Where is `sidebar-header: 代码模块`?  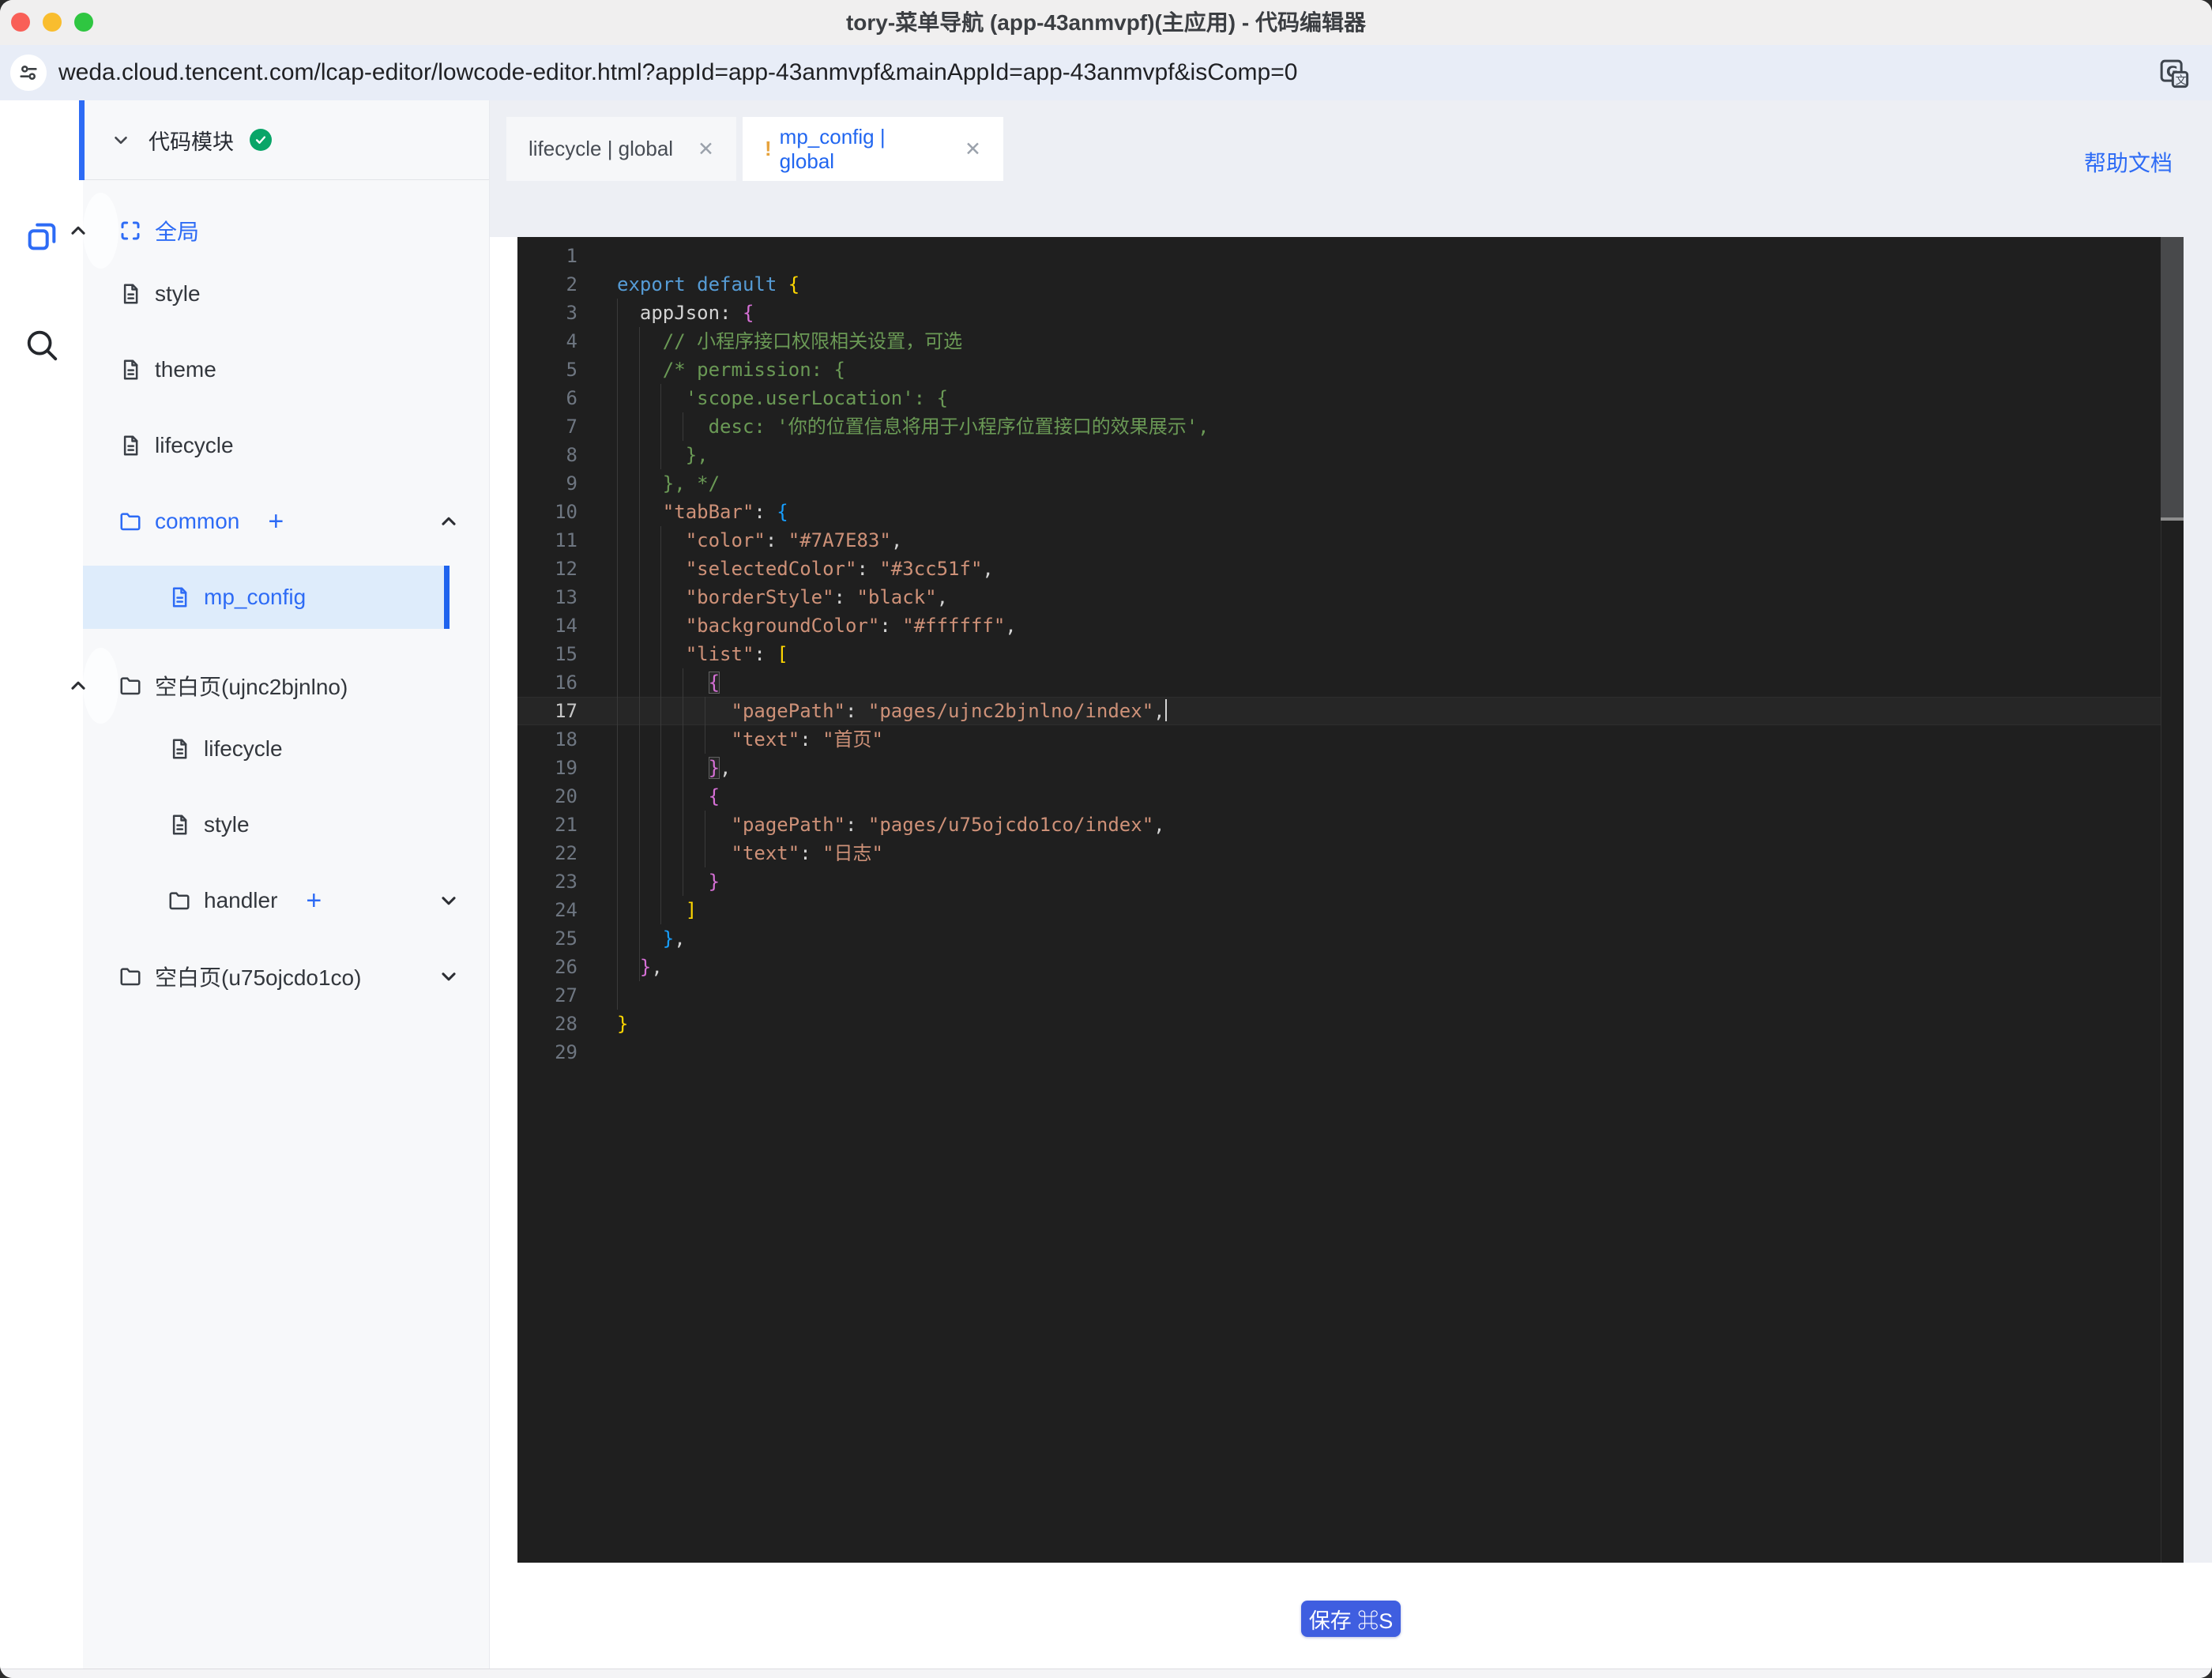
sidebar-header: 代码模块 is located at coordinates (286, 140).